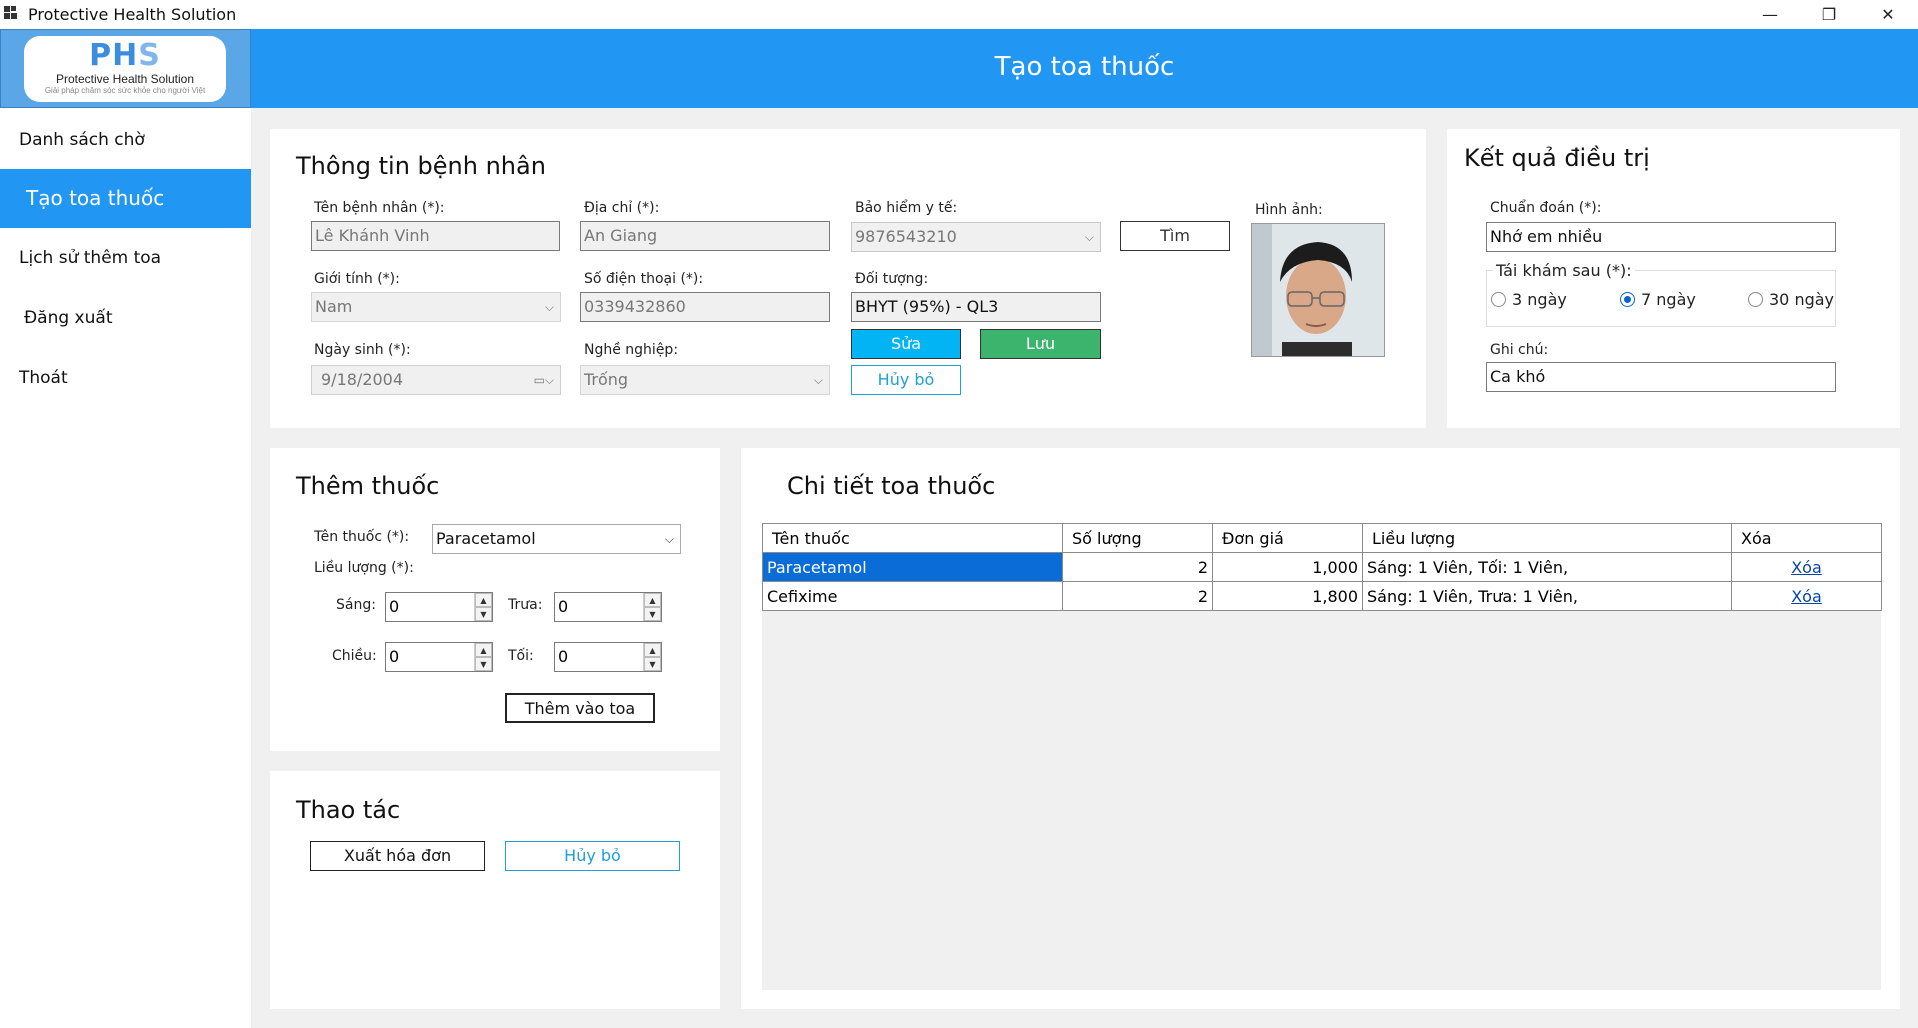 Image resolution: width=1918 pixels, height=1028 pixels. I want to click on address-label: Địa chỉ (*):, so click(622, 208).